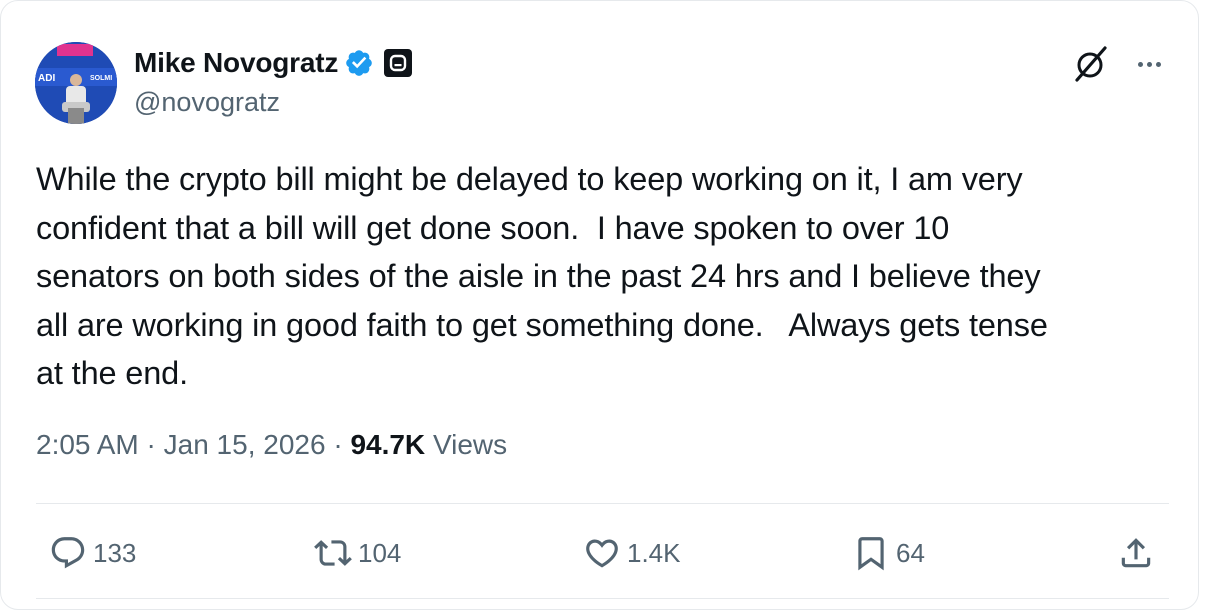  I want to click on author-avatar: ADI SOLMI, so click(76, 83).